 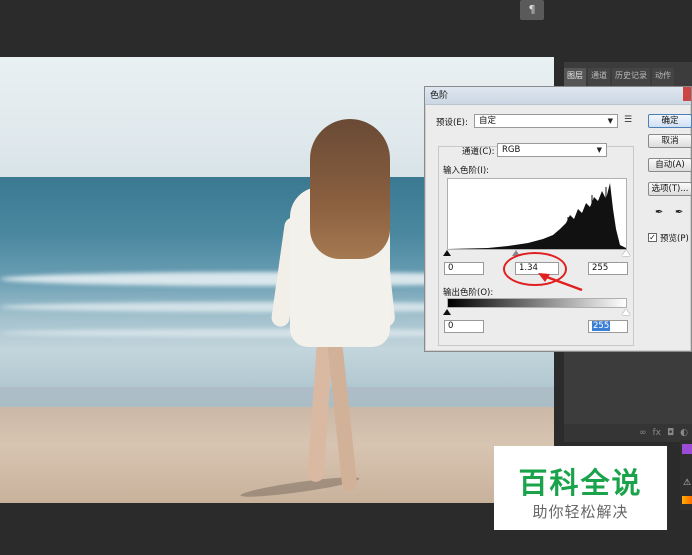 I want to click on tab-actions: 动作, so click(x=663, y=77).